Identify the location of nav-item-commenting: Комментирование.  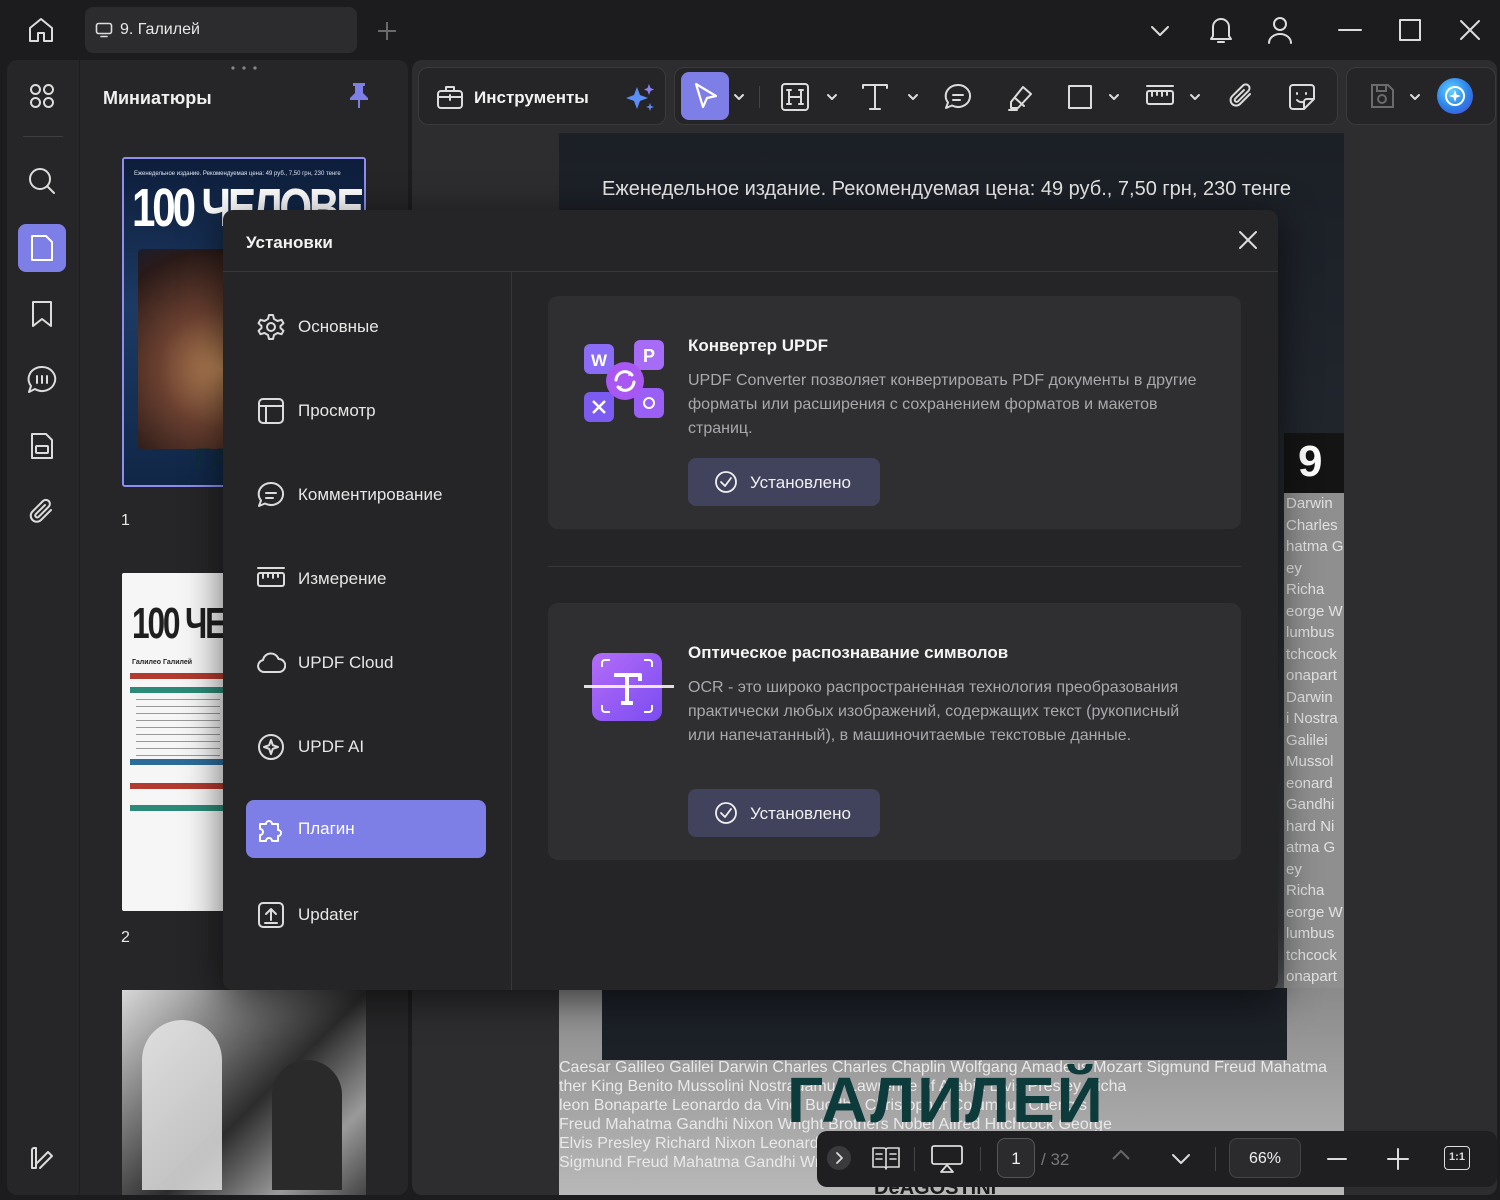
(366, 495).